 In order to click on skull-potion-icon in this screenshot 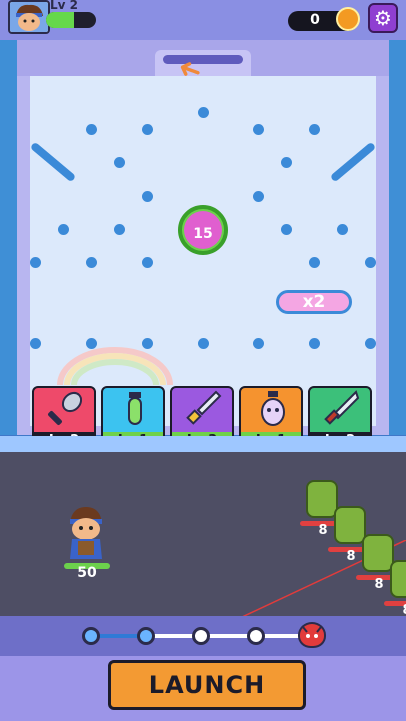, I will do `click(273, 410)`.